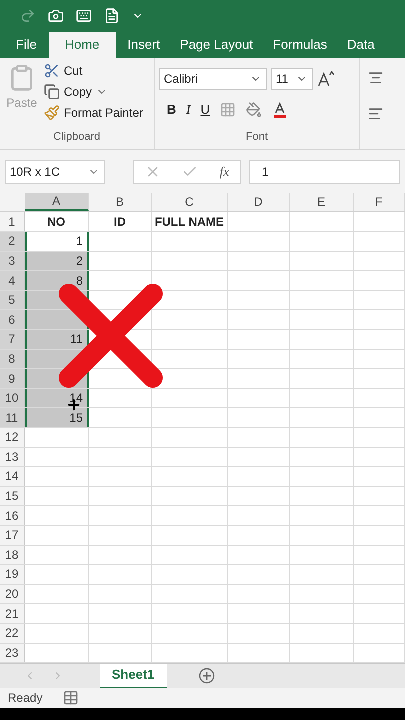  Describe the element at coordinates (12, 594) in the screenshot. I see `row-header: 20` at that location.